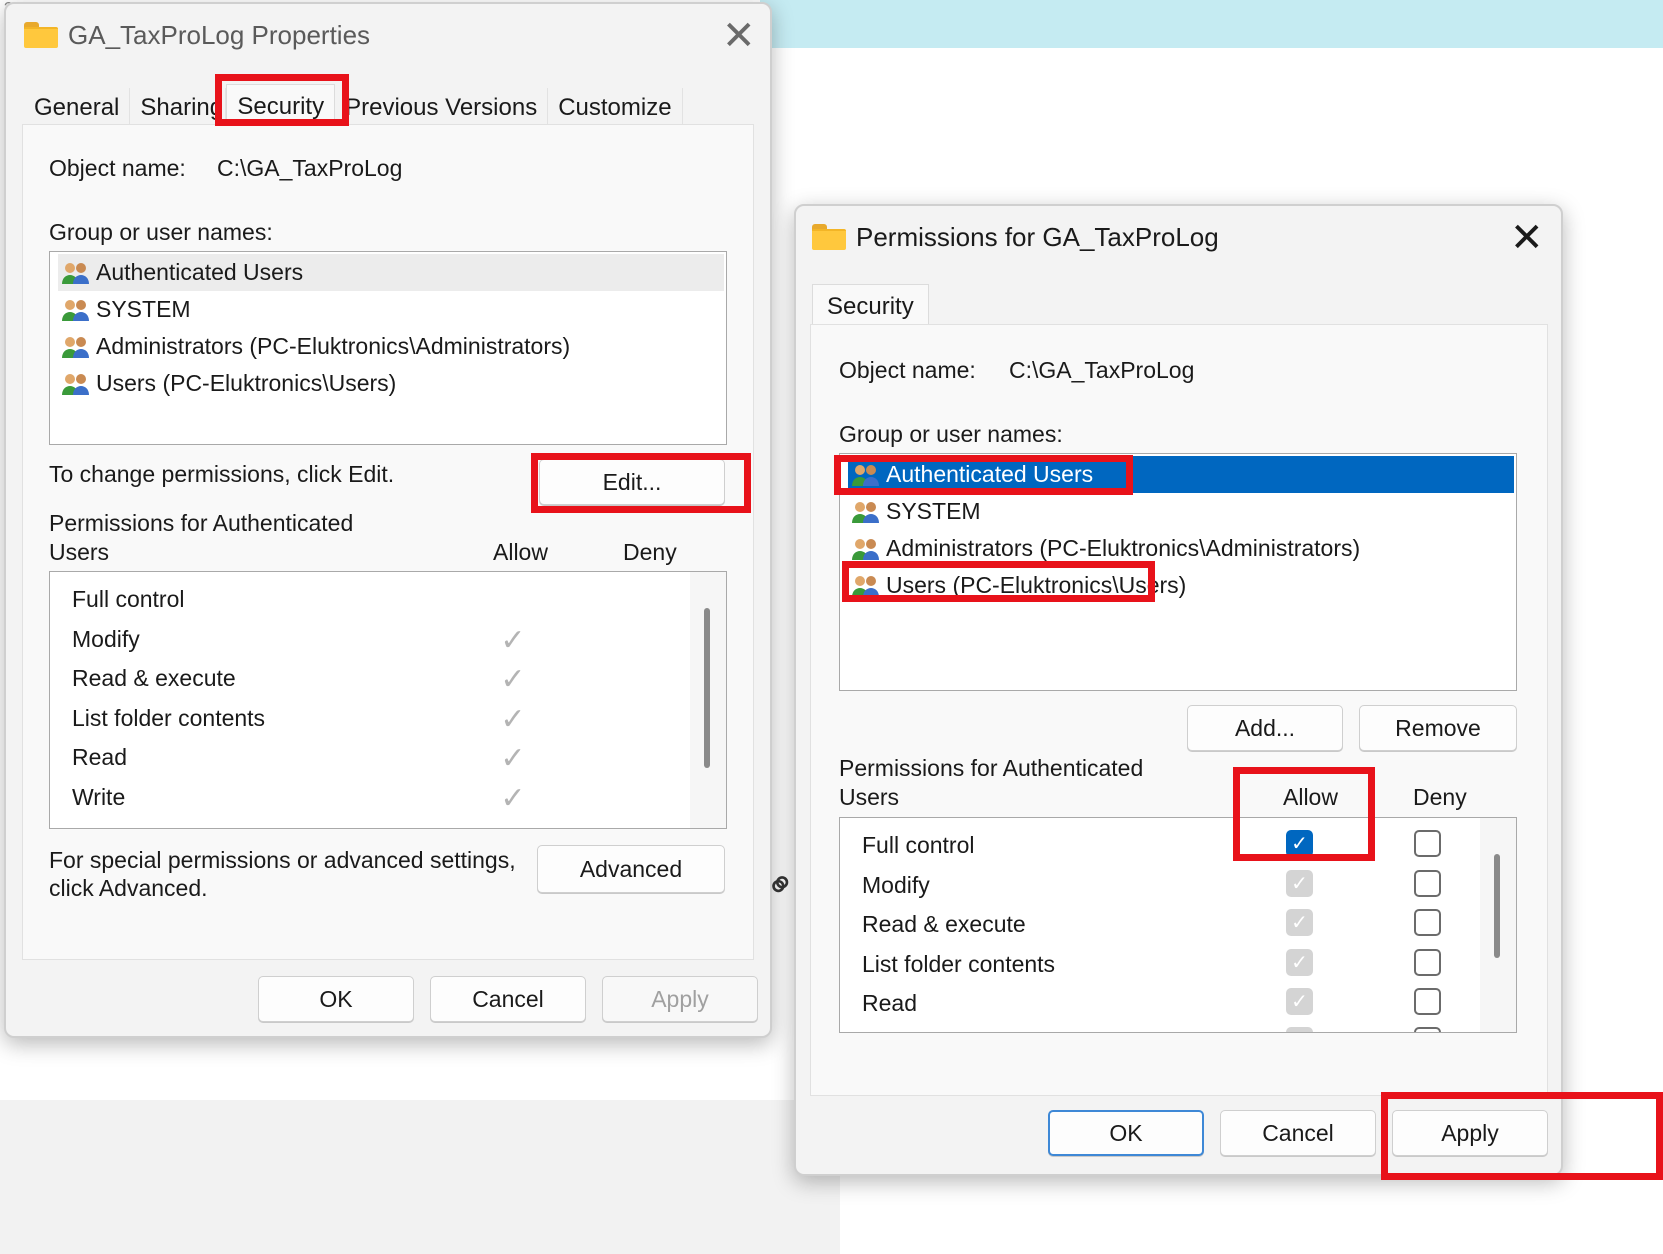  What do you see at coordinates (77, 108) in the screenshot?
I see `tab-general: General` at bounding box center [77, 108].